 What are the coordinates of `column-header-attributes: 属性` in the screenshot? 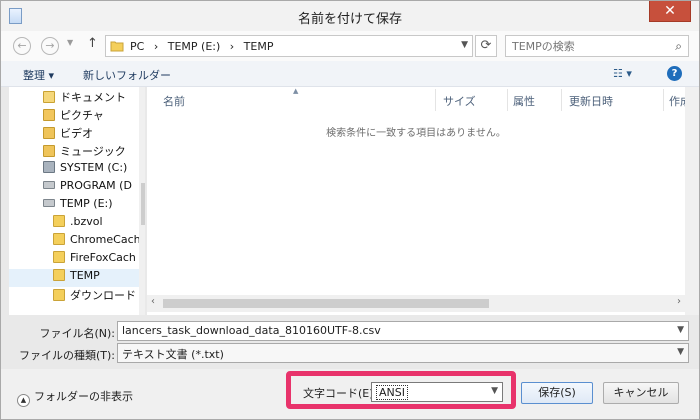 It's located at (524, 101).